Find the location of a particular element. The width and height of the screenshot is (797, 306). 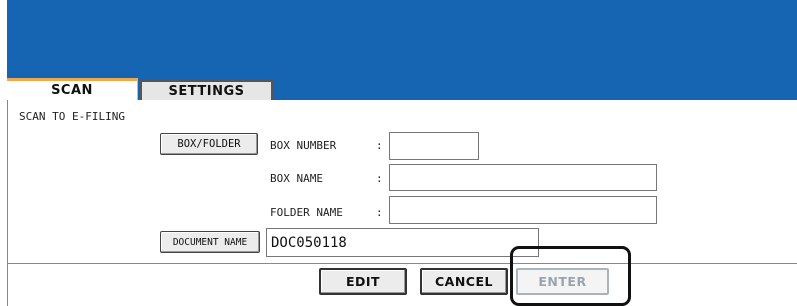

folder-name-label: FOLDER NAME is located at coordinates (306, 212).